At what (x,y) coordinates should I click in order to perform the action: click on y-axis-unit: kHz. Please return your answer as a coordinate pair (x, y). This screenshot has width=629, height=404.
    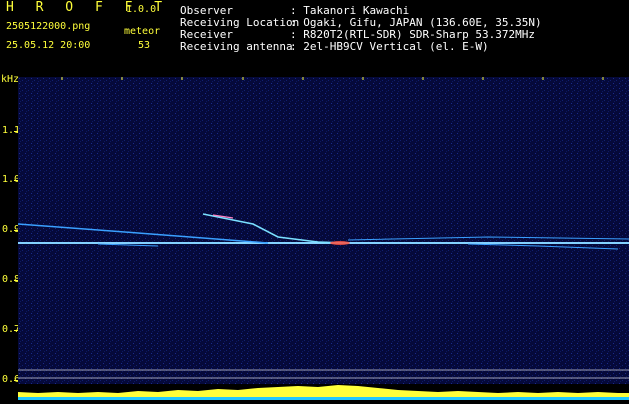
    Looking at the image, I should click on (10, 79).